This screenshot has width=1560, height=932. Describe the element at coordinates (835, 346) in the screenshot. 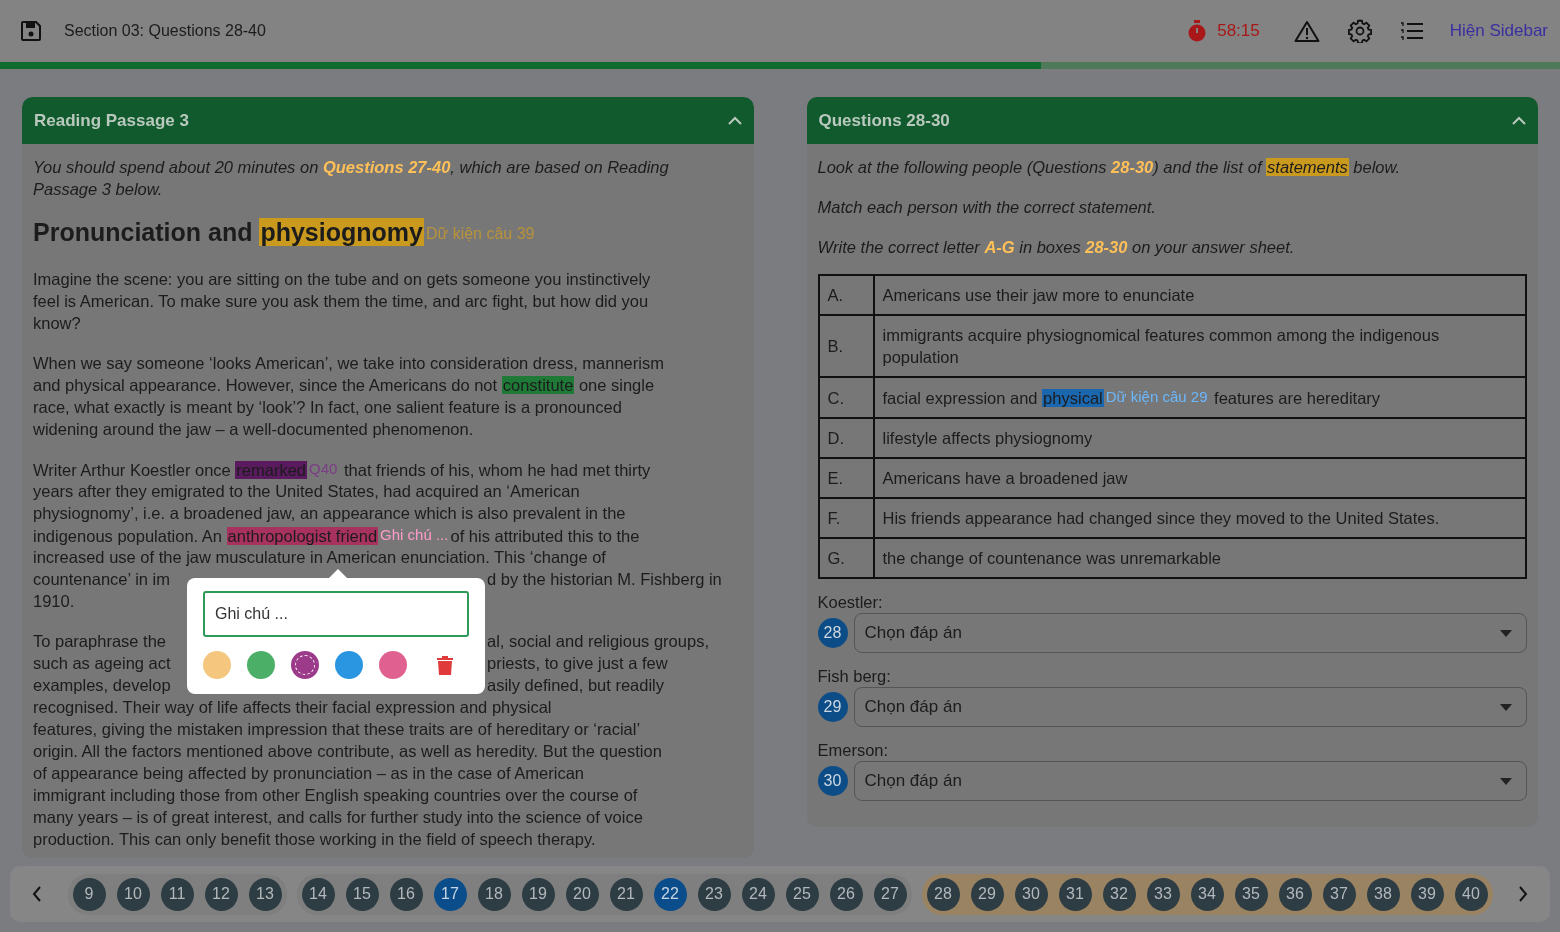

I see `statement-letter: B.` at that location.